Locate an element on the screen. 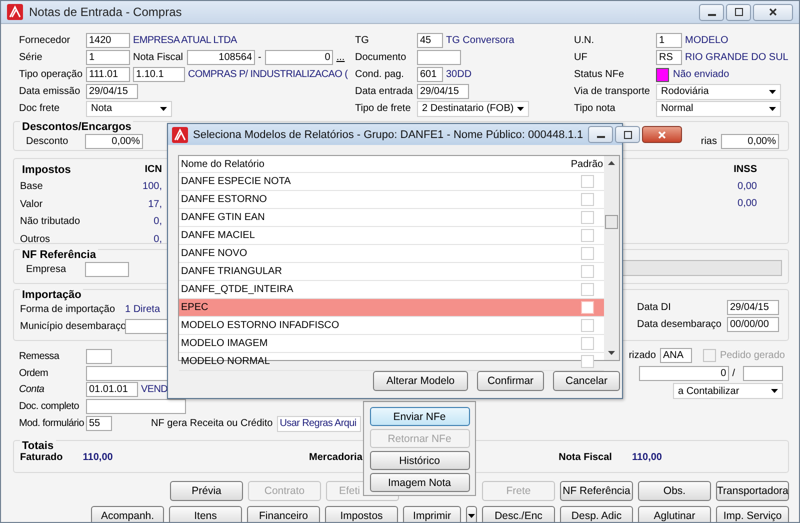  window-title: Notas de Entrada - Compras is located at coordinates (105, 12).